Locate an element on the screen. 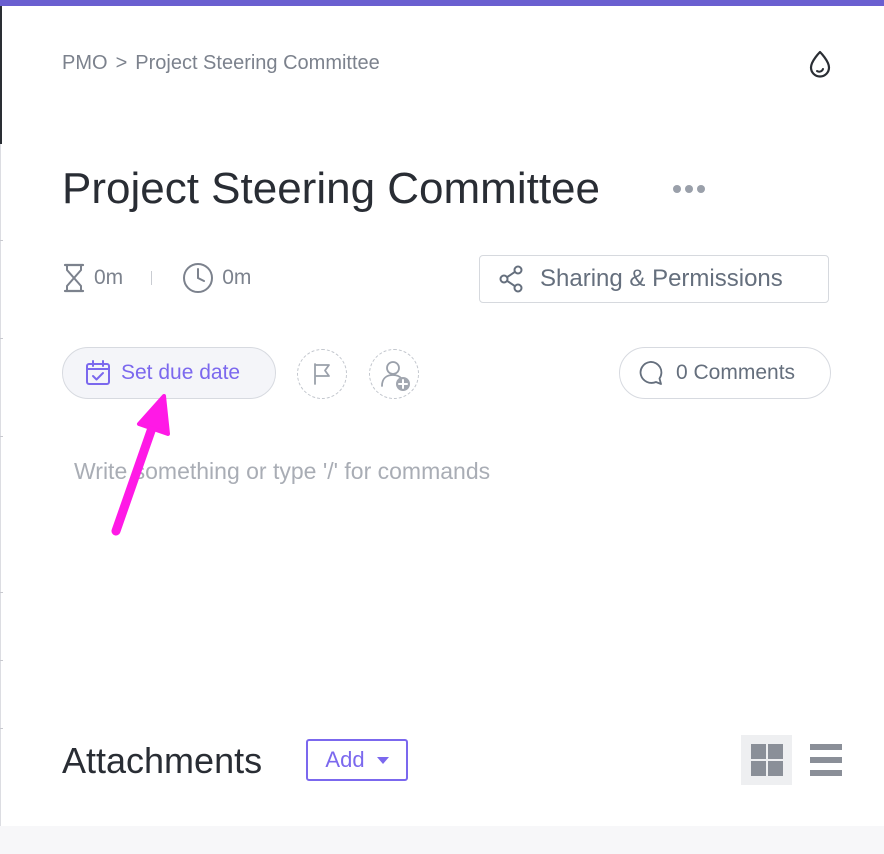 The height and width of the screenshot is (854, 884). comments-button: 0 Comments is located at coordinates (725, 373).